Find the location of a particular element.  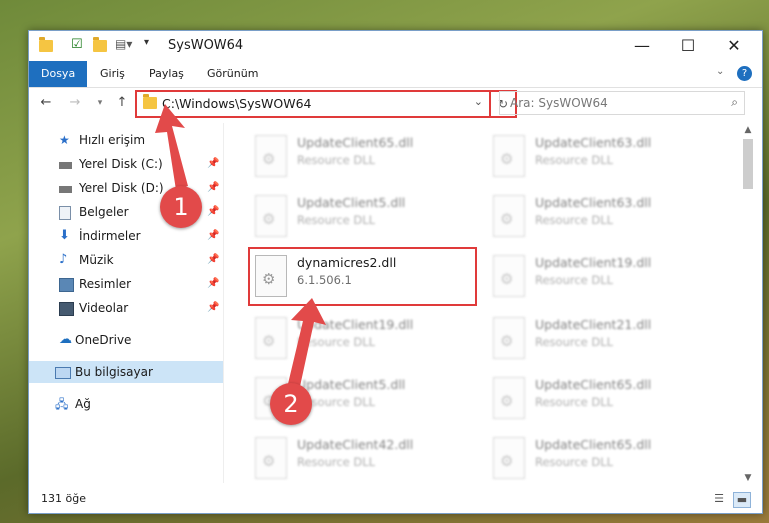

scroll-down-icon: ▼ is located at coordinates (748, 478).